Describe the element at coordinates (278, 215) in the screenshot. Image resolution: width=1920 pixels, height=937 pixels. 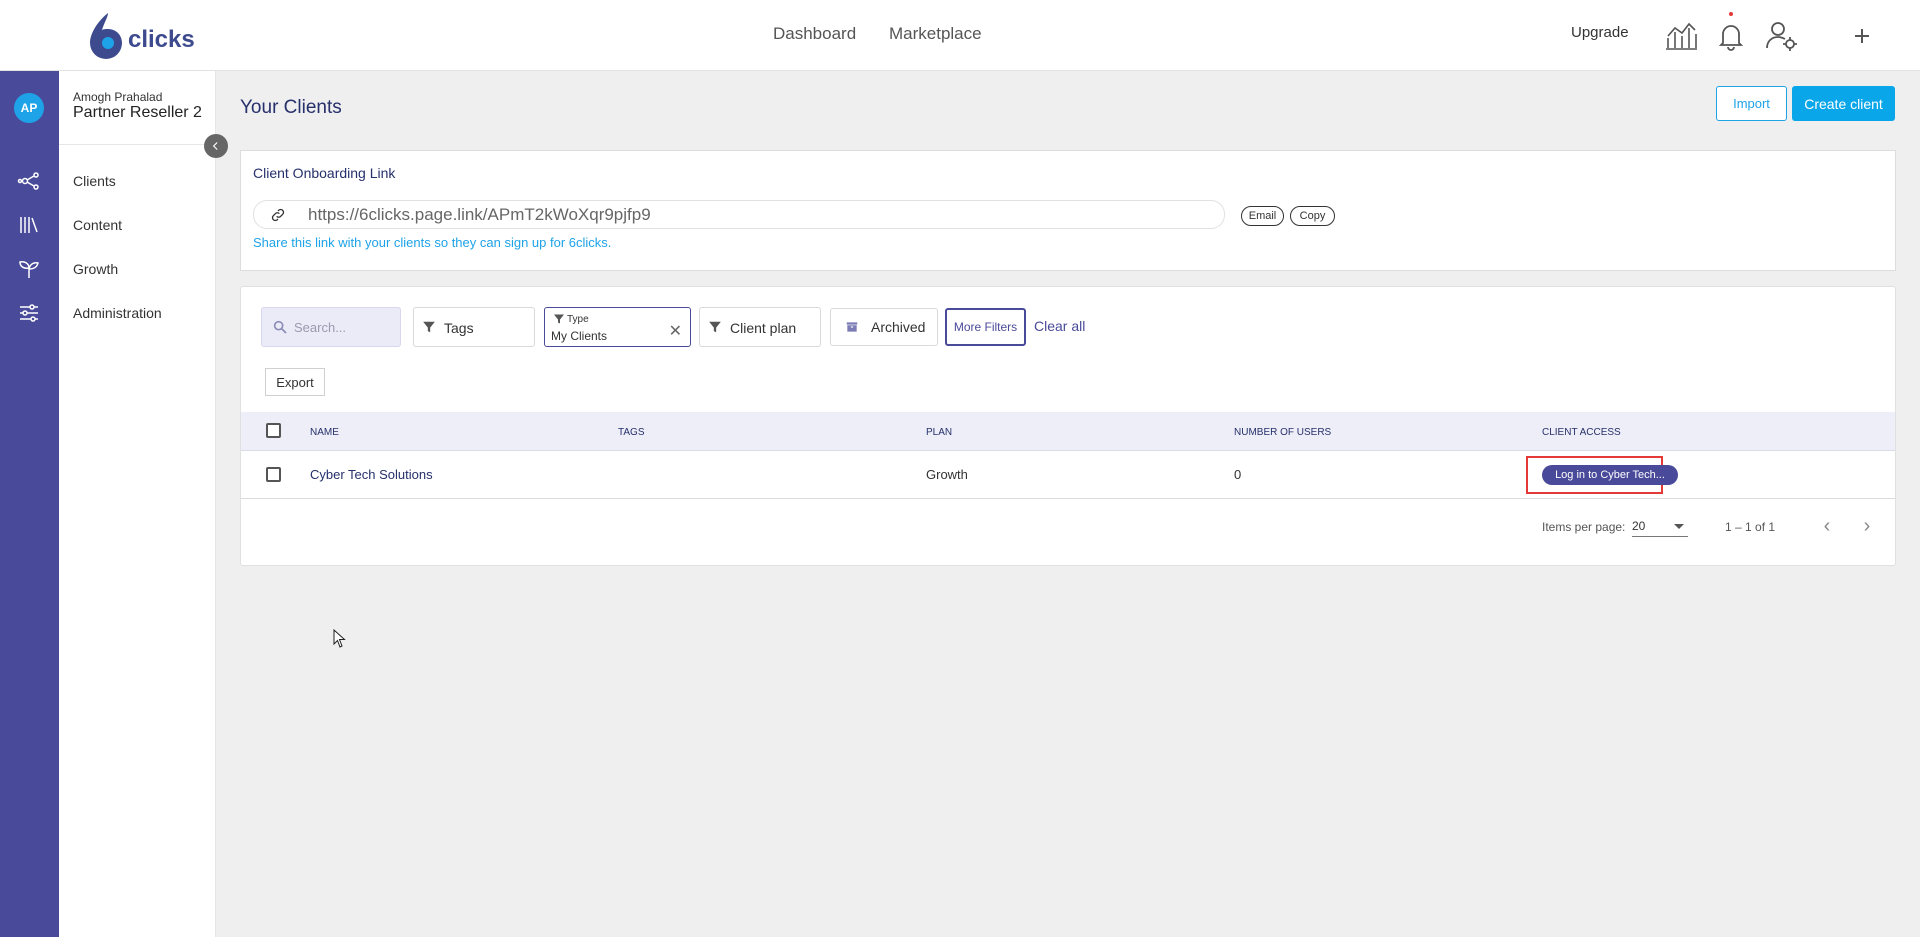
I see `link-icon` at that location.